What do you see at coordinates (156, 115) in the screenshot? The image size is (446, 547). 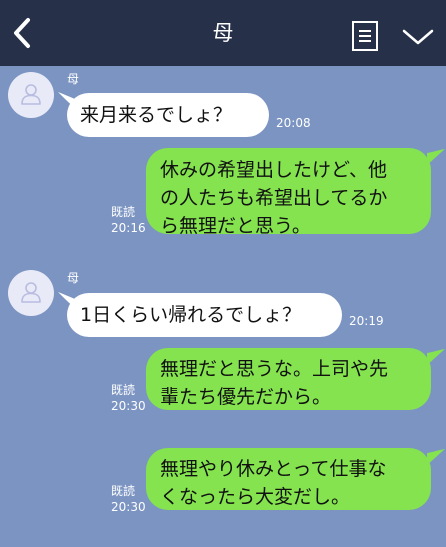 I see `message-text: 来月来るでしょ？` at bounding box center [156, 115].